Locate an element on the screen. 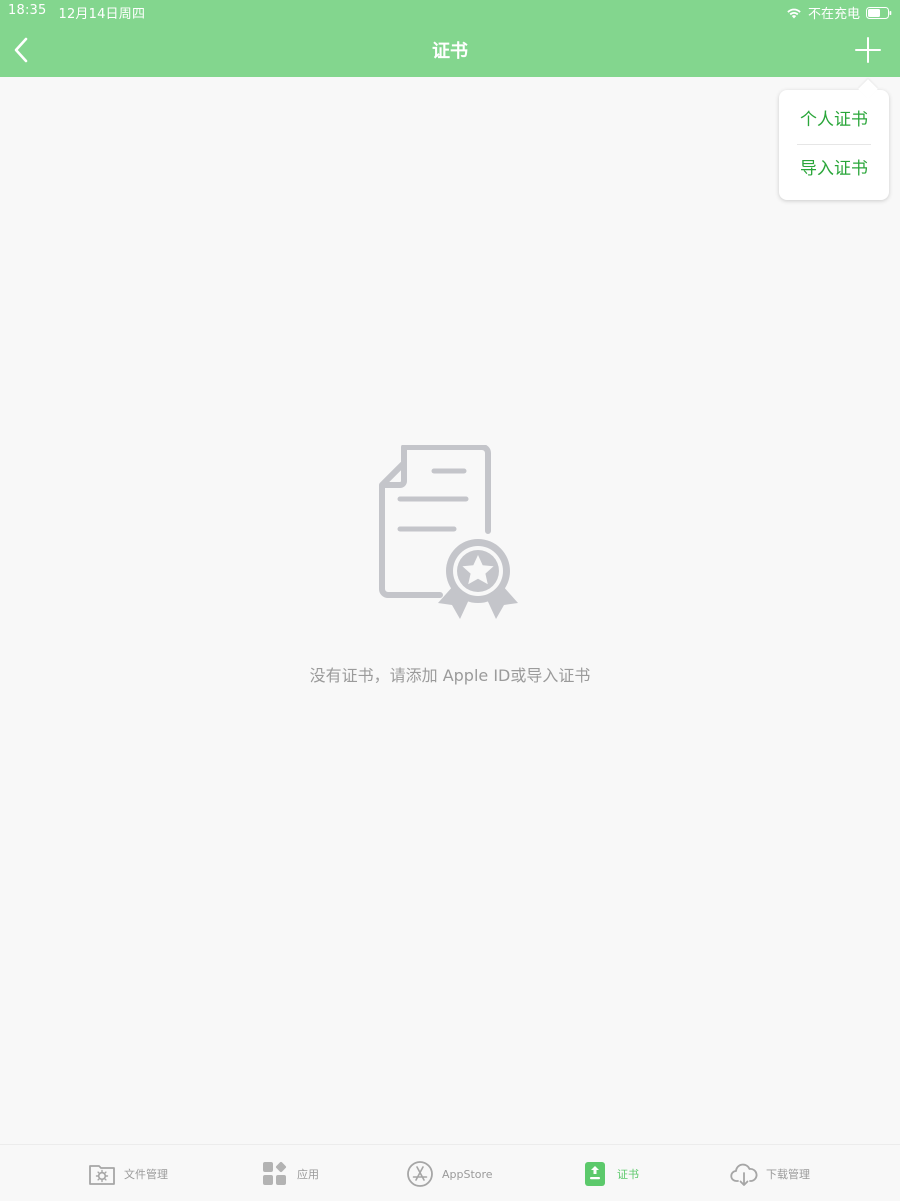 This screenshot has width=900, height=1201. tab-label: 下载管理 is located at coordinates (788, 1174).